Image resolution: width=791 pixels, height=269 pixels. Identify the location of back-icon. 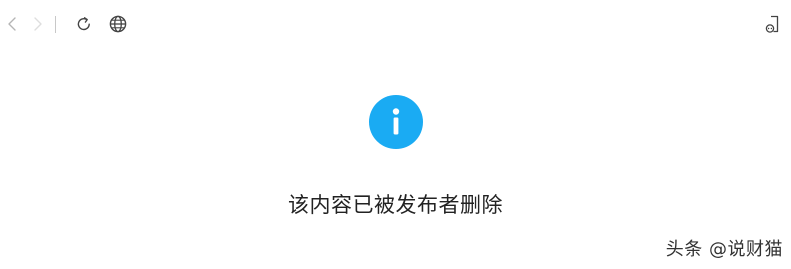
(12, 24).